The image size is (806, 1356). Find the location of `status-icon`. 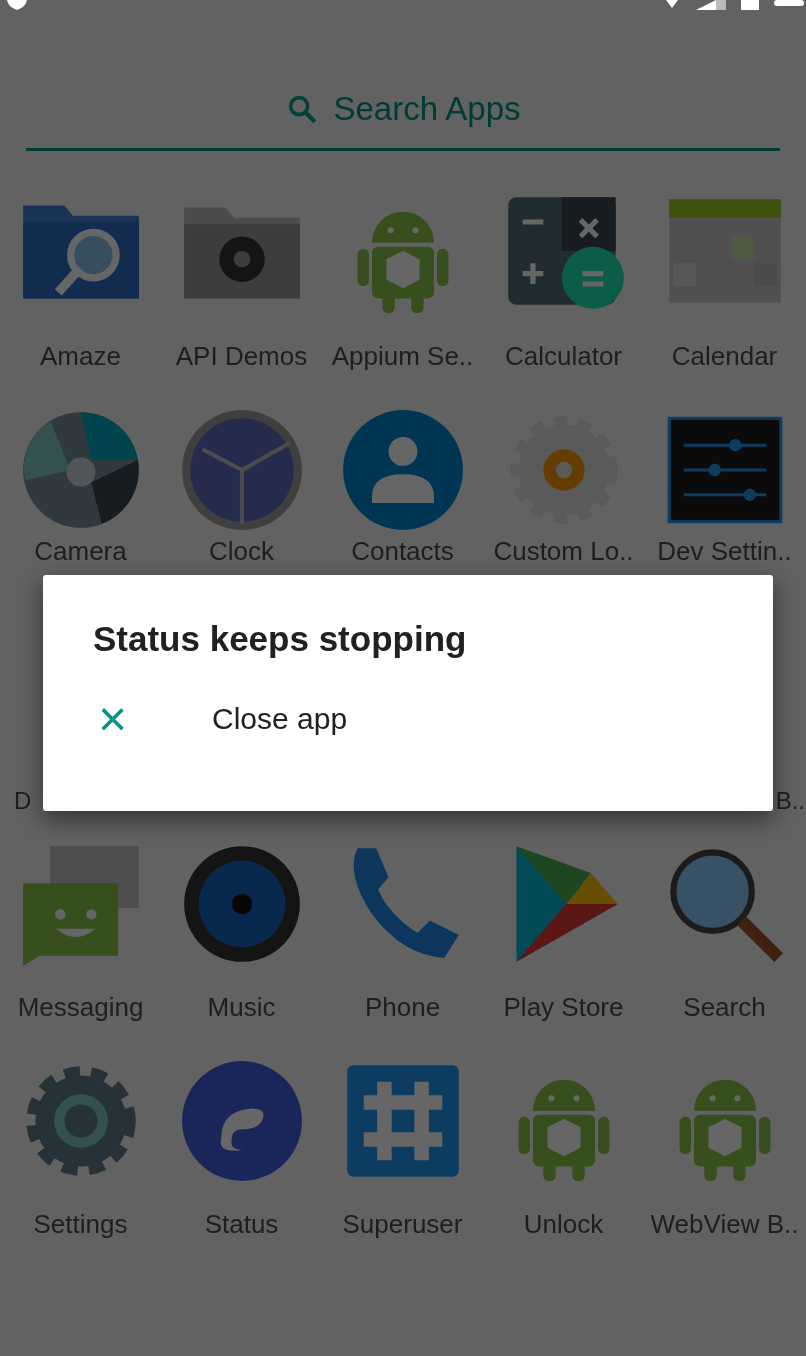

status-icon is located at coordinates (241, 1121).